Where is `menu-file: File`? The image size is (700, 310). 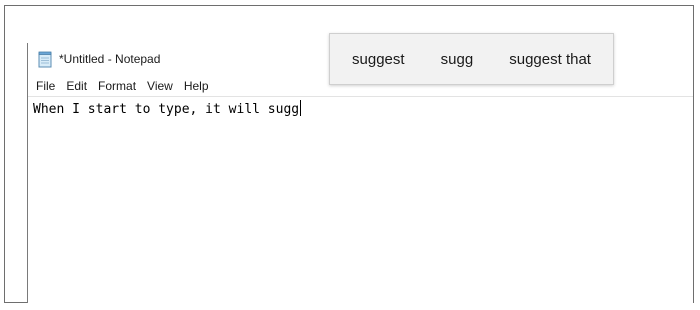
menu-file: File is located at coordinates (45, 86).